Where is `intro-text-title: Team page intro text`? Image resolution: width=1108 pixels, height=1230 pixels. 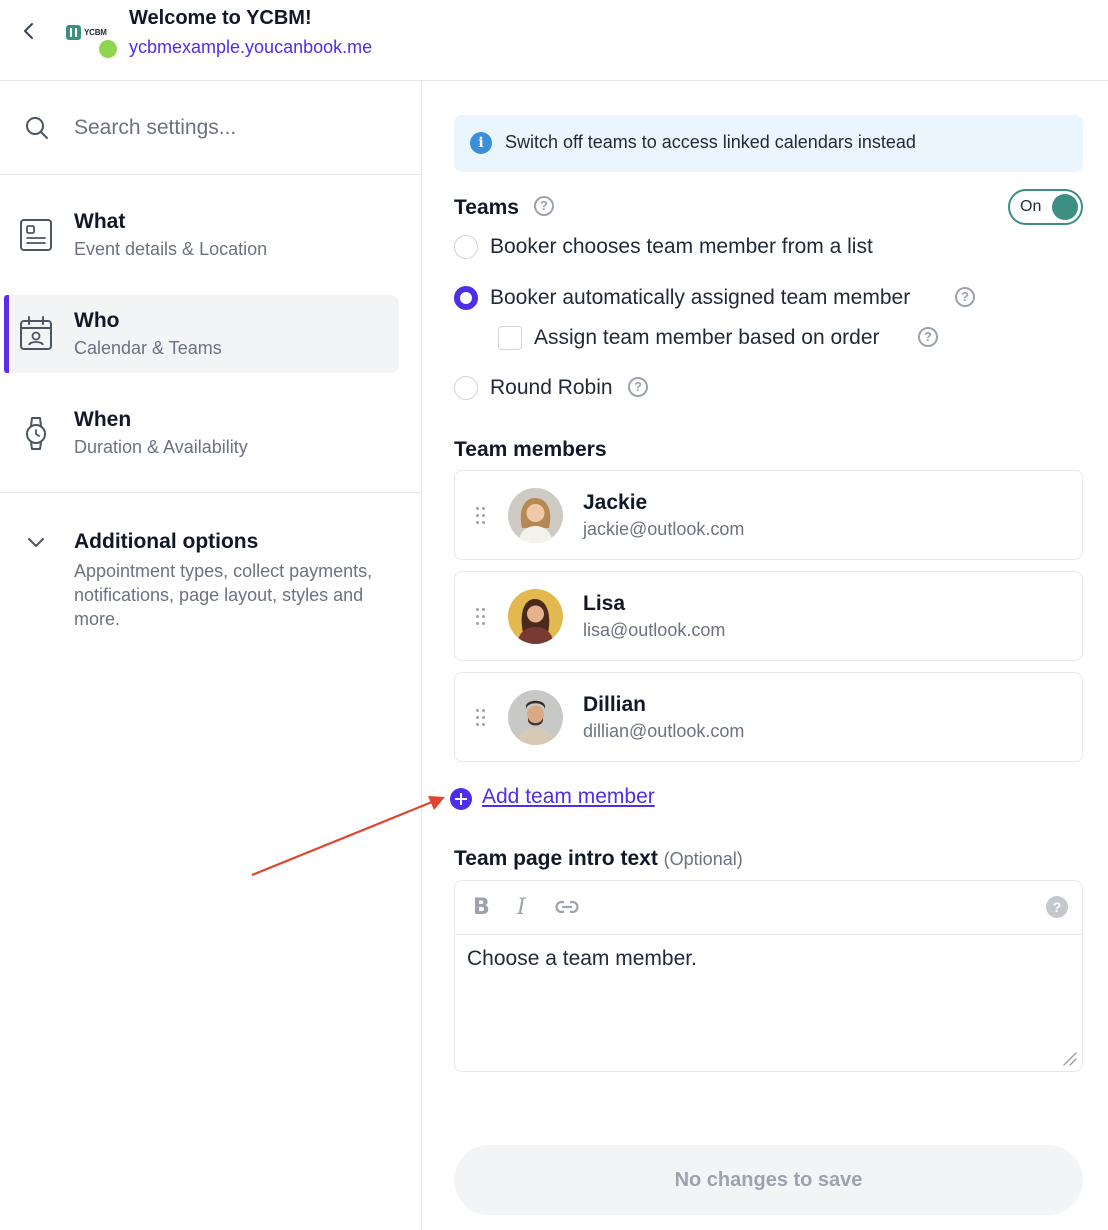
intro-text-title: Team page intro text is located at coordinates (556, 858).